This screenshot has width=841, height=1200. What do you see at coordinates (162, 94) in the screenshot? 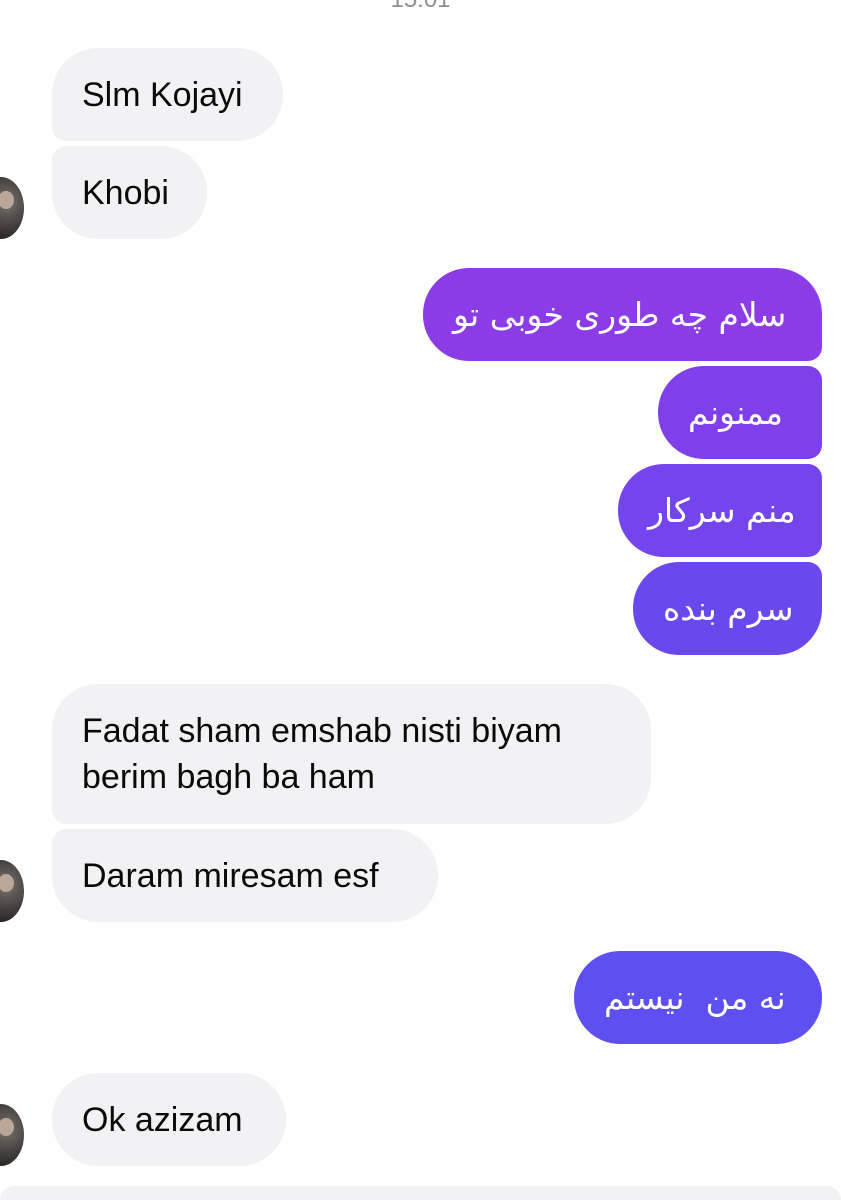
I see `message-text: Slm Kojayi` at bounding box center [162, 94].